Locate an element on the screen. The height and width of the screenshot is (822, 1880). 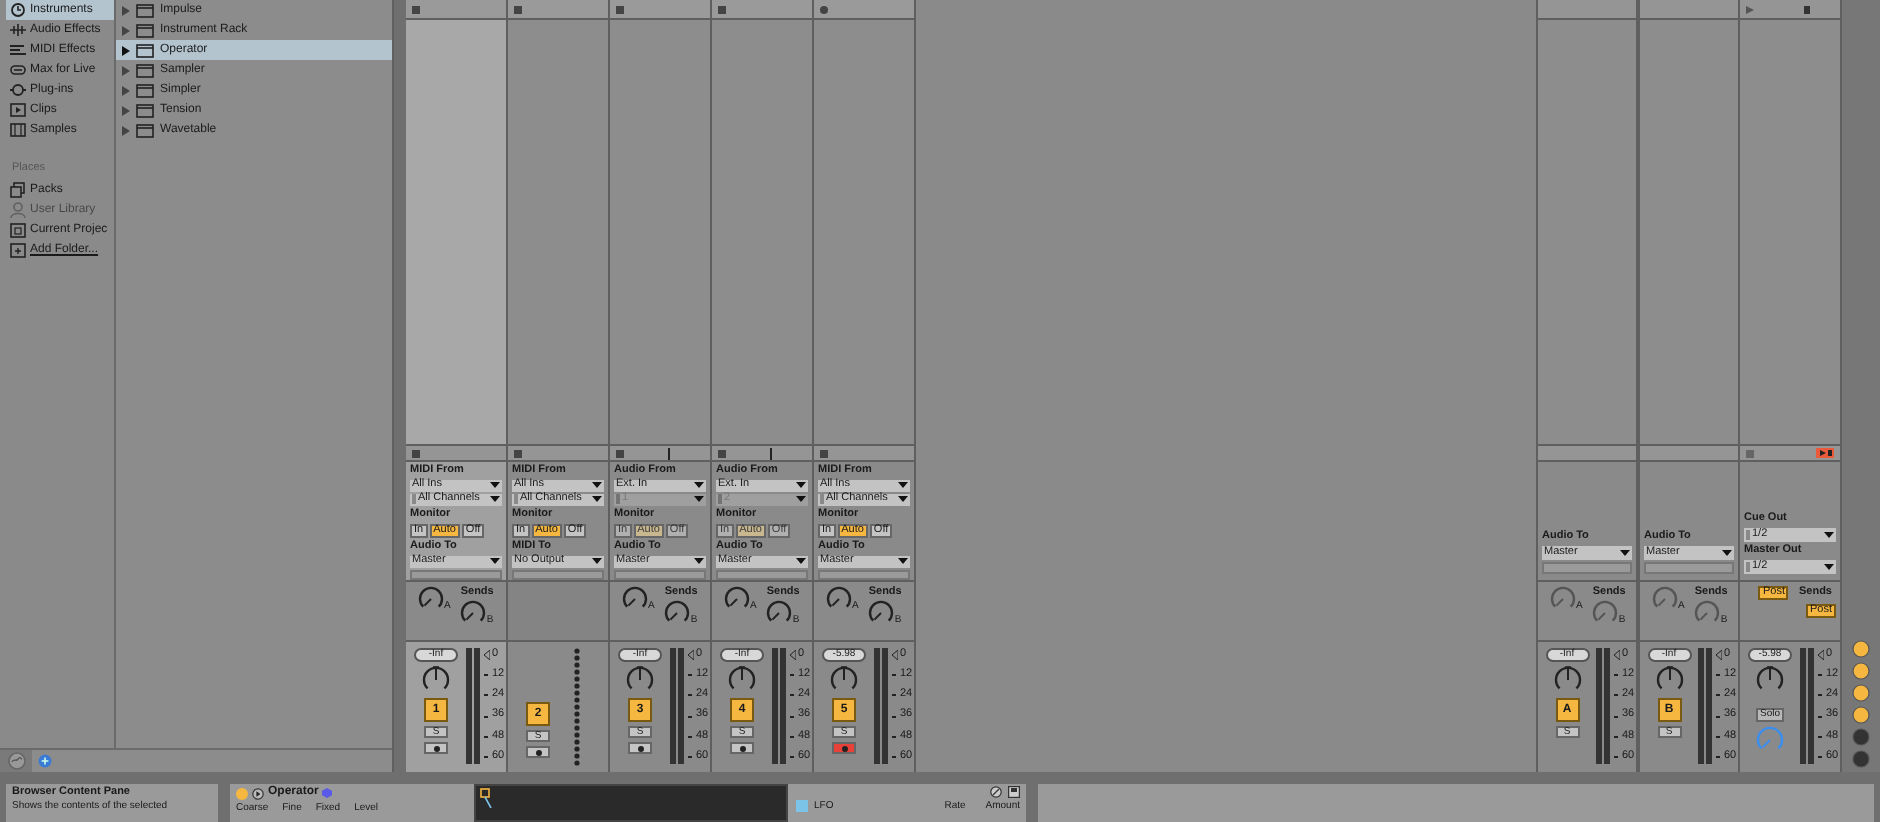
play-icon is located at coordinates (258, 793).